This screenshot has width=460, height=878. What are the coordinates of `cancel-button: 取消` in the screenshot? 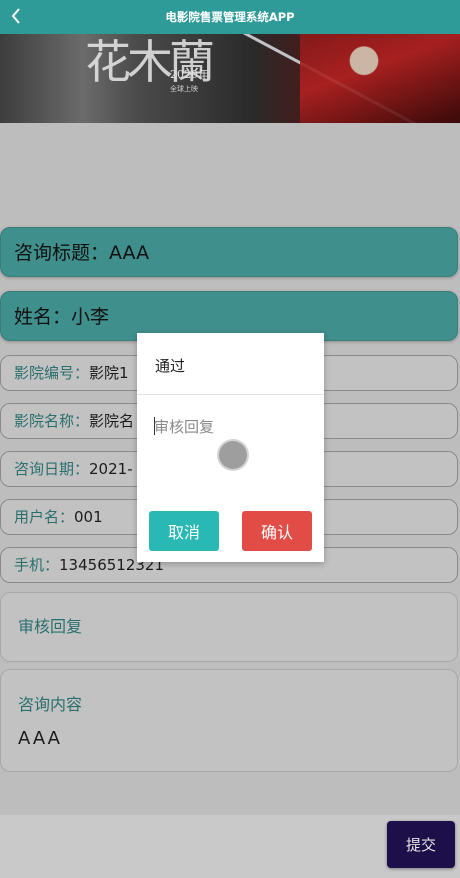 It's located at (184, 531).